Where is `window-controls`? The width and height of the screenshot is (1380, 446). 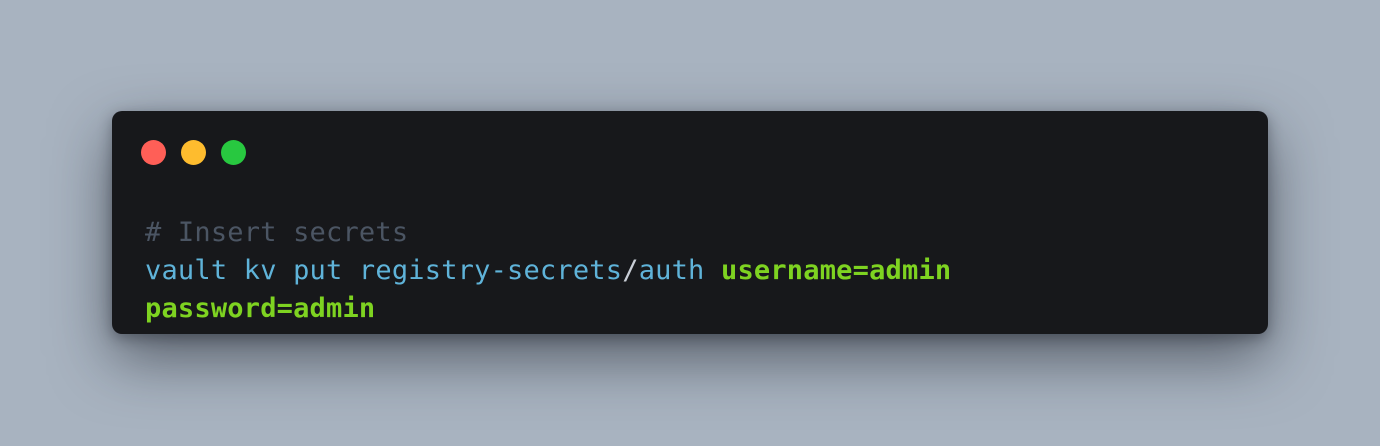 window-controls is located at coordinates (193, 152).